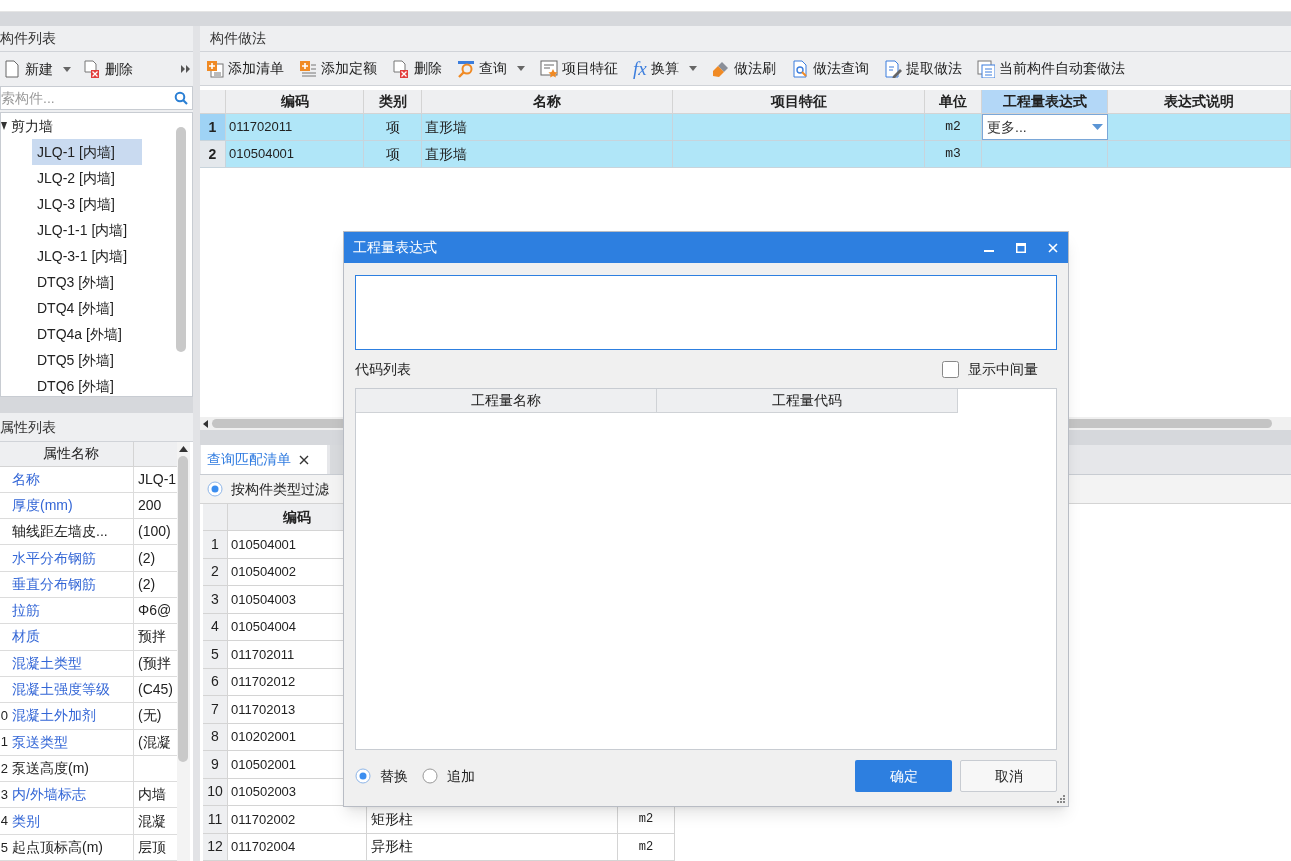 The height and width of the screenshot is (861, 1291). What do you see at coordinates (280, 489) in the screenshot?
I see `radio-label: 按构件类型过滤` at bounding box center [280, 489].